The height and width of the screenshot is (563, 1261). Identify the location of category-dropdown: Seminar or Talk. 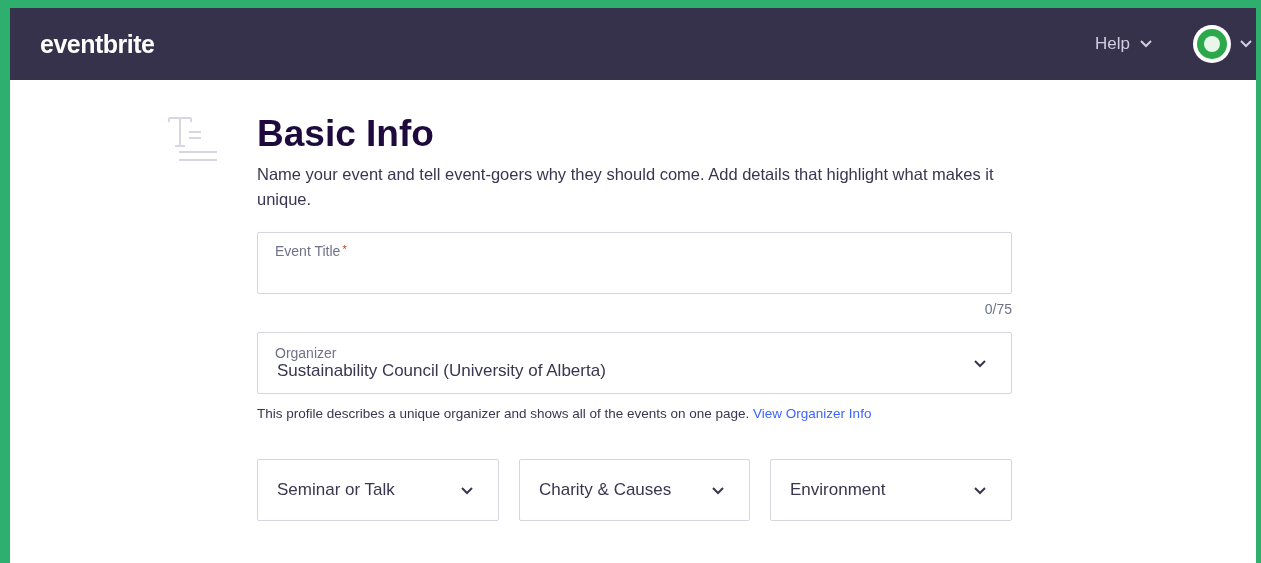
(378, 490).